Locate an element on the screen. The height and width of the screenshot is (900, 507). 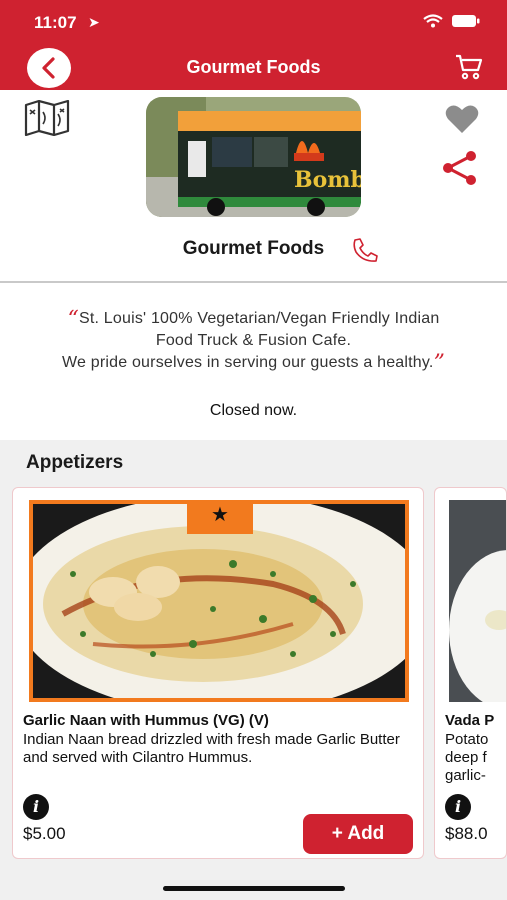
food-truck-illustration: Bomba is located at coordinates (253, 157).